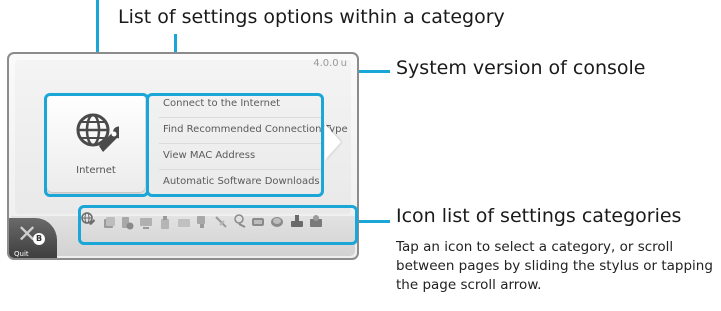  What do you see at coordinates (146, 223) in the screenshot?
I see `tv-icon` at bounding box center [146, 223].